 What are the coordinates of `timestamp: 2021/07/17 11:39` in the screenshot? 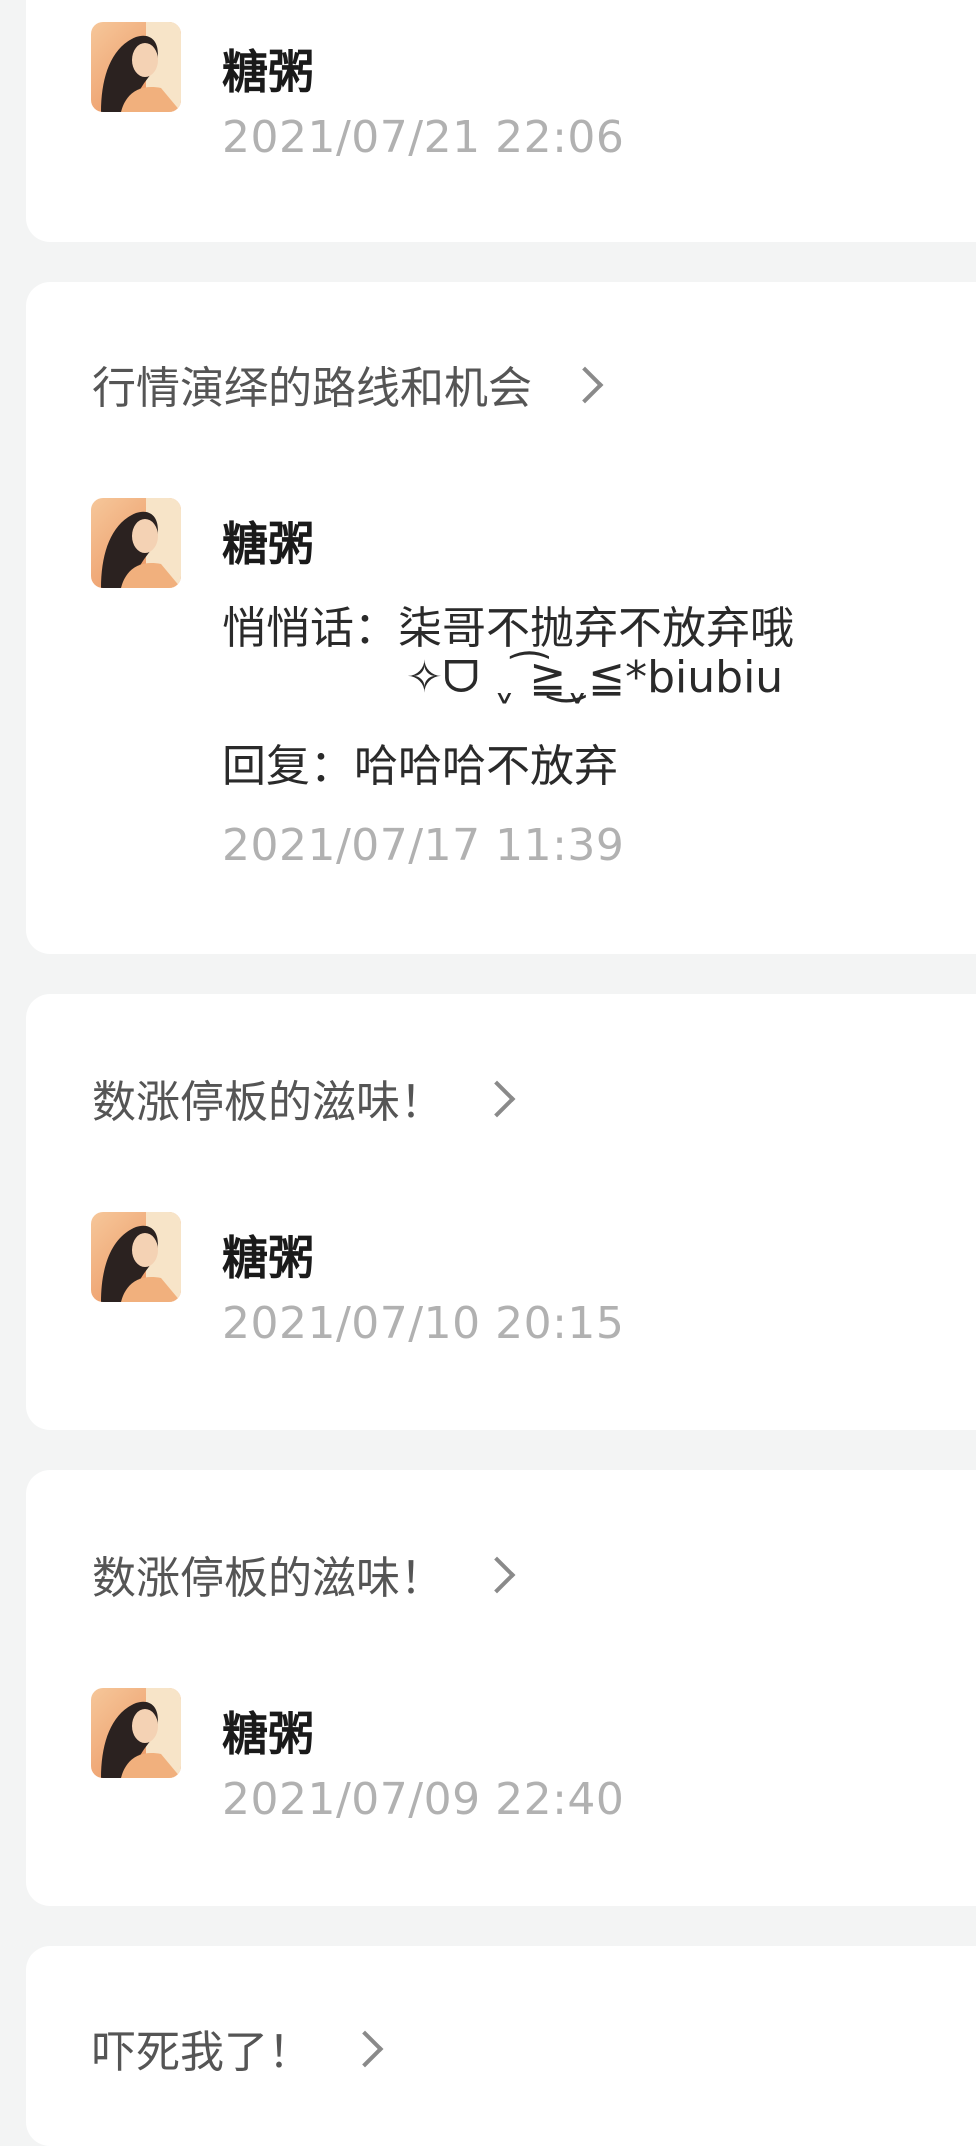 It's located at (423, 845).